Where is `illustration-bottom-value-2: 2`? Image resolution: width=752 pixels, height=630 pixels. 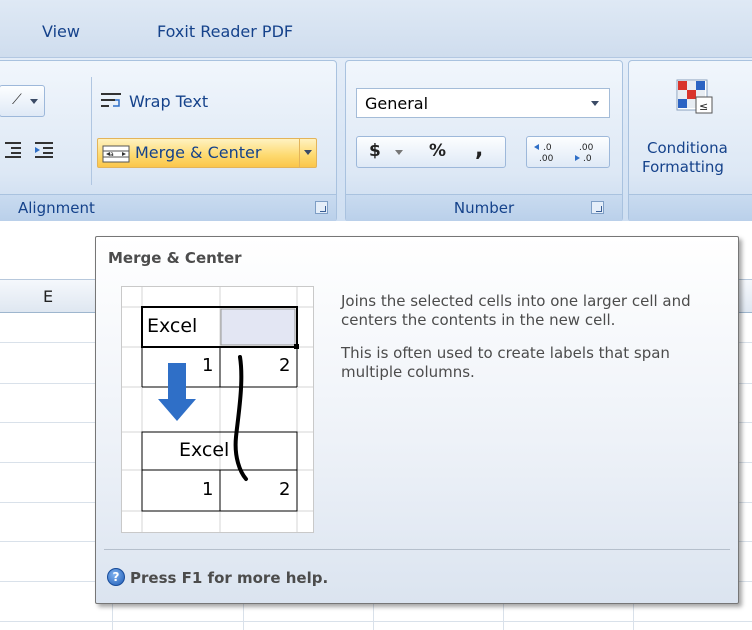 illustration-bottom-value-2: 2 is located at coordinates (285, 489).